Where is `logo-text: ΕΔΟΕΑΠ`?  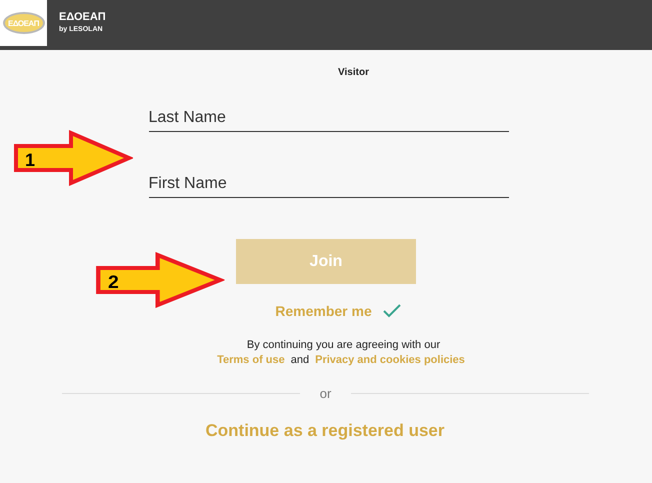 logo-text: ΕΔΟΕΑΠ is located at coordinates (23, 23).